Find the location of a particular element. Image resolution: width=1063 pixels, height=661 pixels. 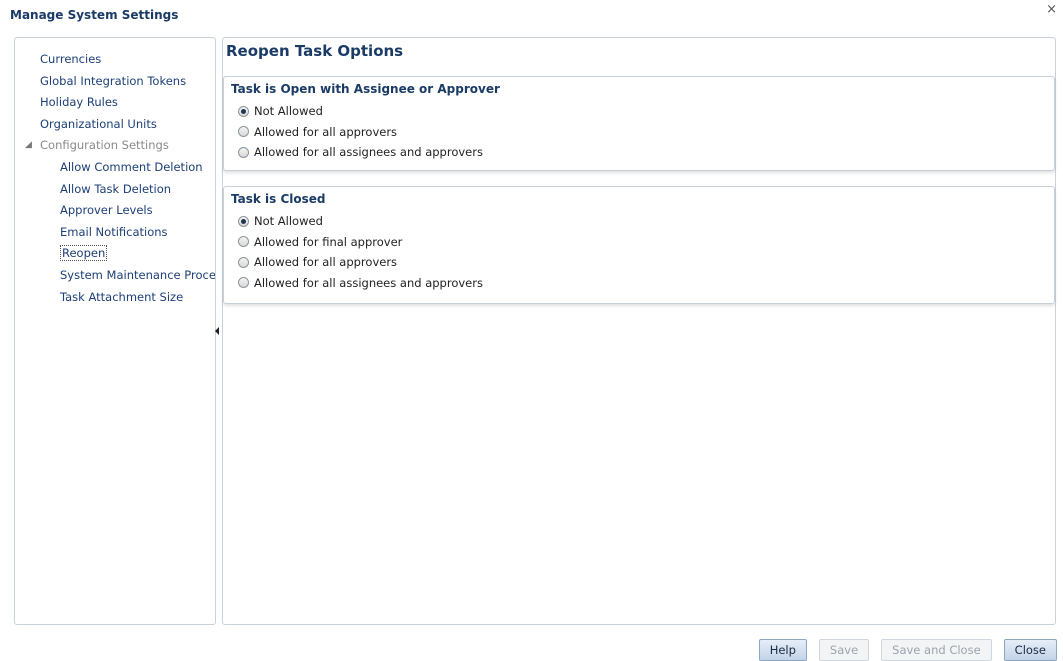

nav-group-configuration-settings: ◢ Configuration Settings is located at coordinates (120, 146).